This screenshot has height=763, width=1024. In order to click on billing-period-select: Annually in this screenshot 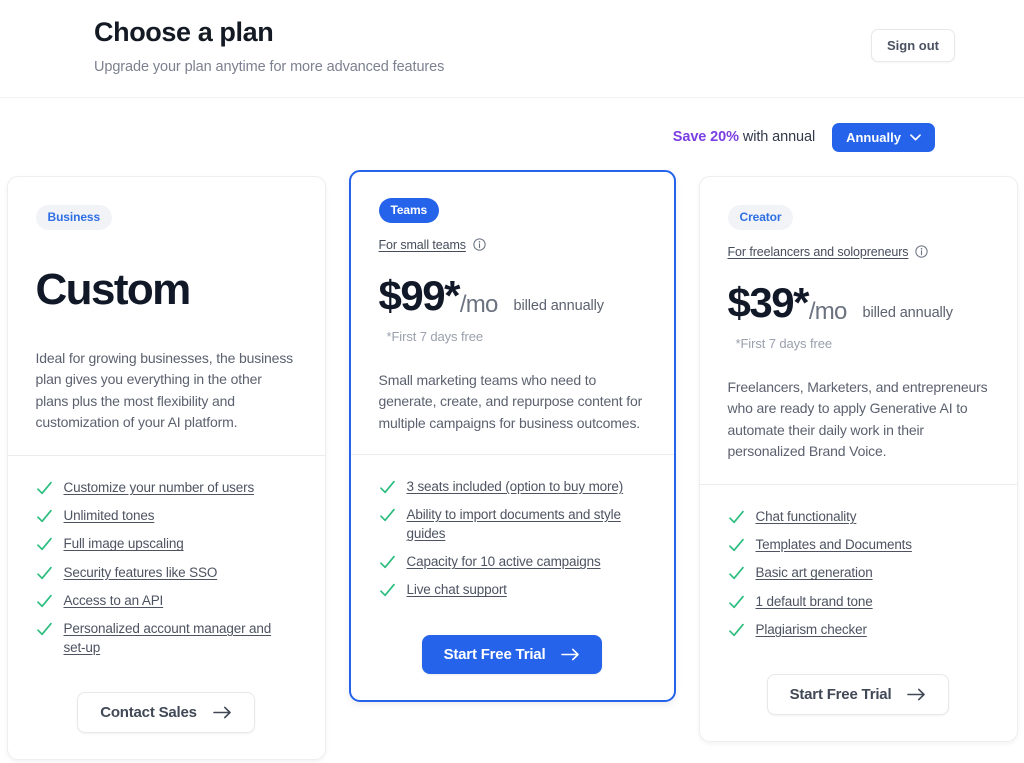, I will do `click(883, 137)`.